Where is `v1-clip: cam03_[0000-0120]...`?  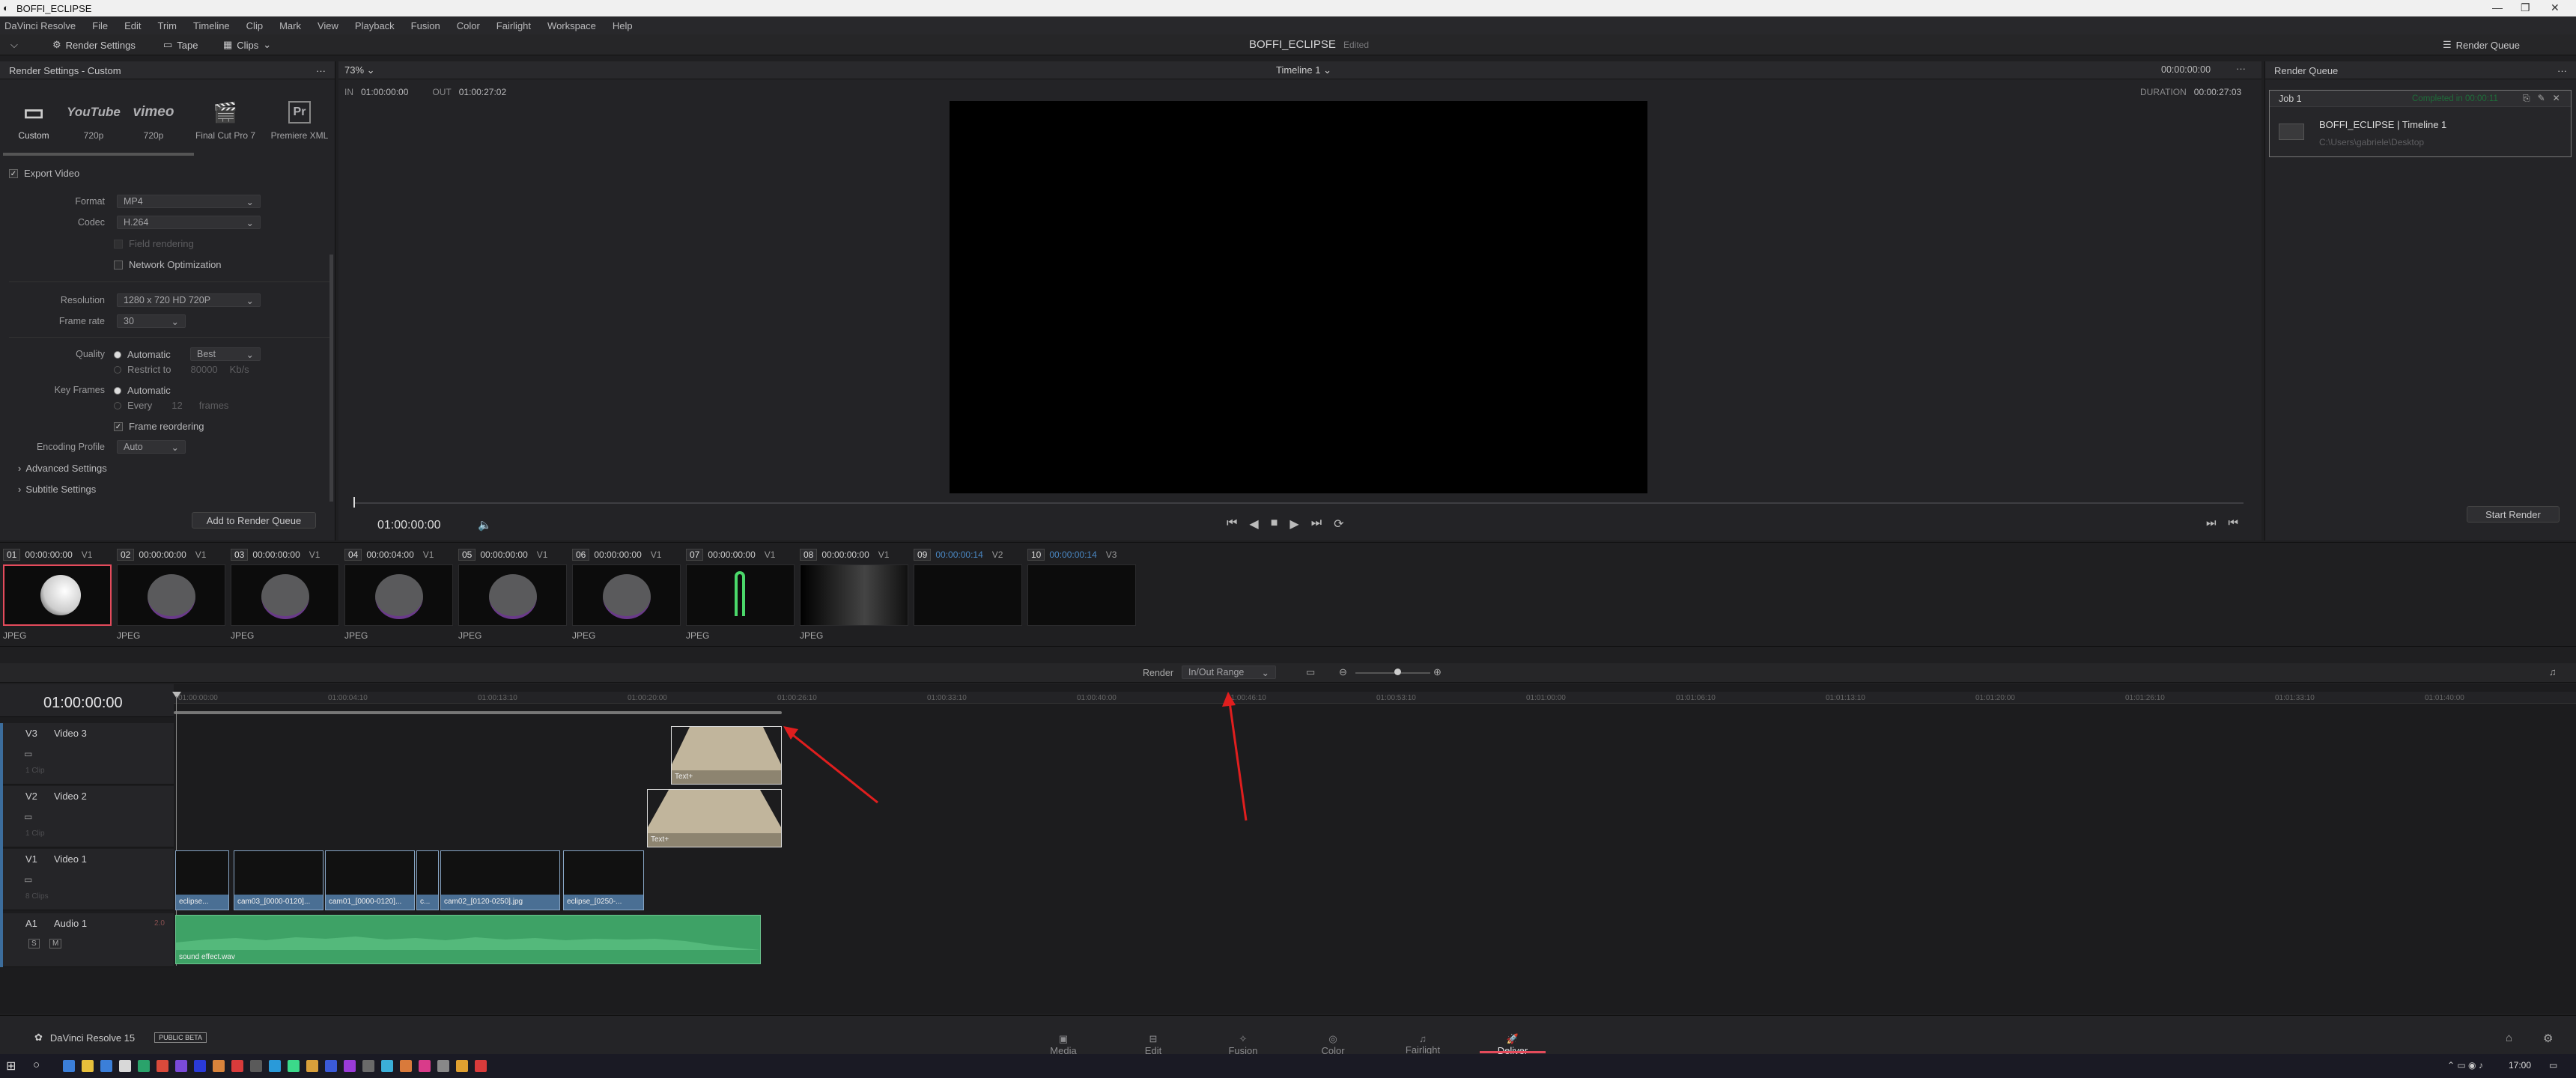
v1-clip: cam03_[0000-0120]... is located at coordinates (278, 880).